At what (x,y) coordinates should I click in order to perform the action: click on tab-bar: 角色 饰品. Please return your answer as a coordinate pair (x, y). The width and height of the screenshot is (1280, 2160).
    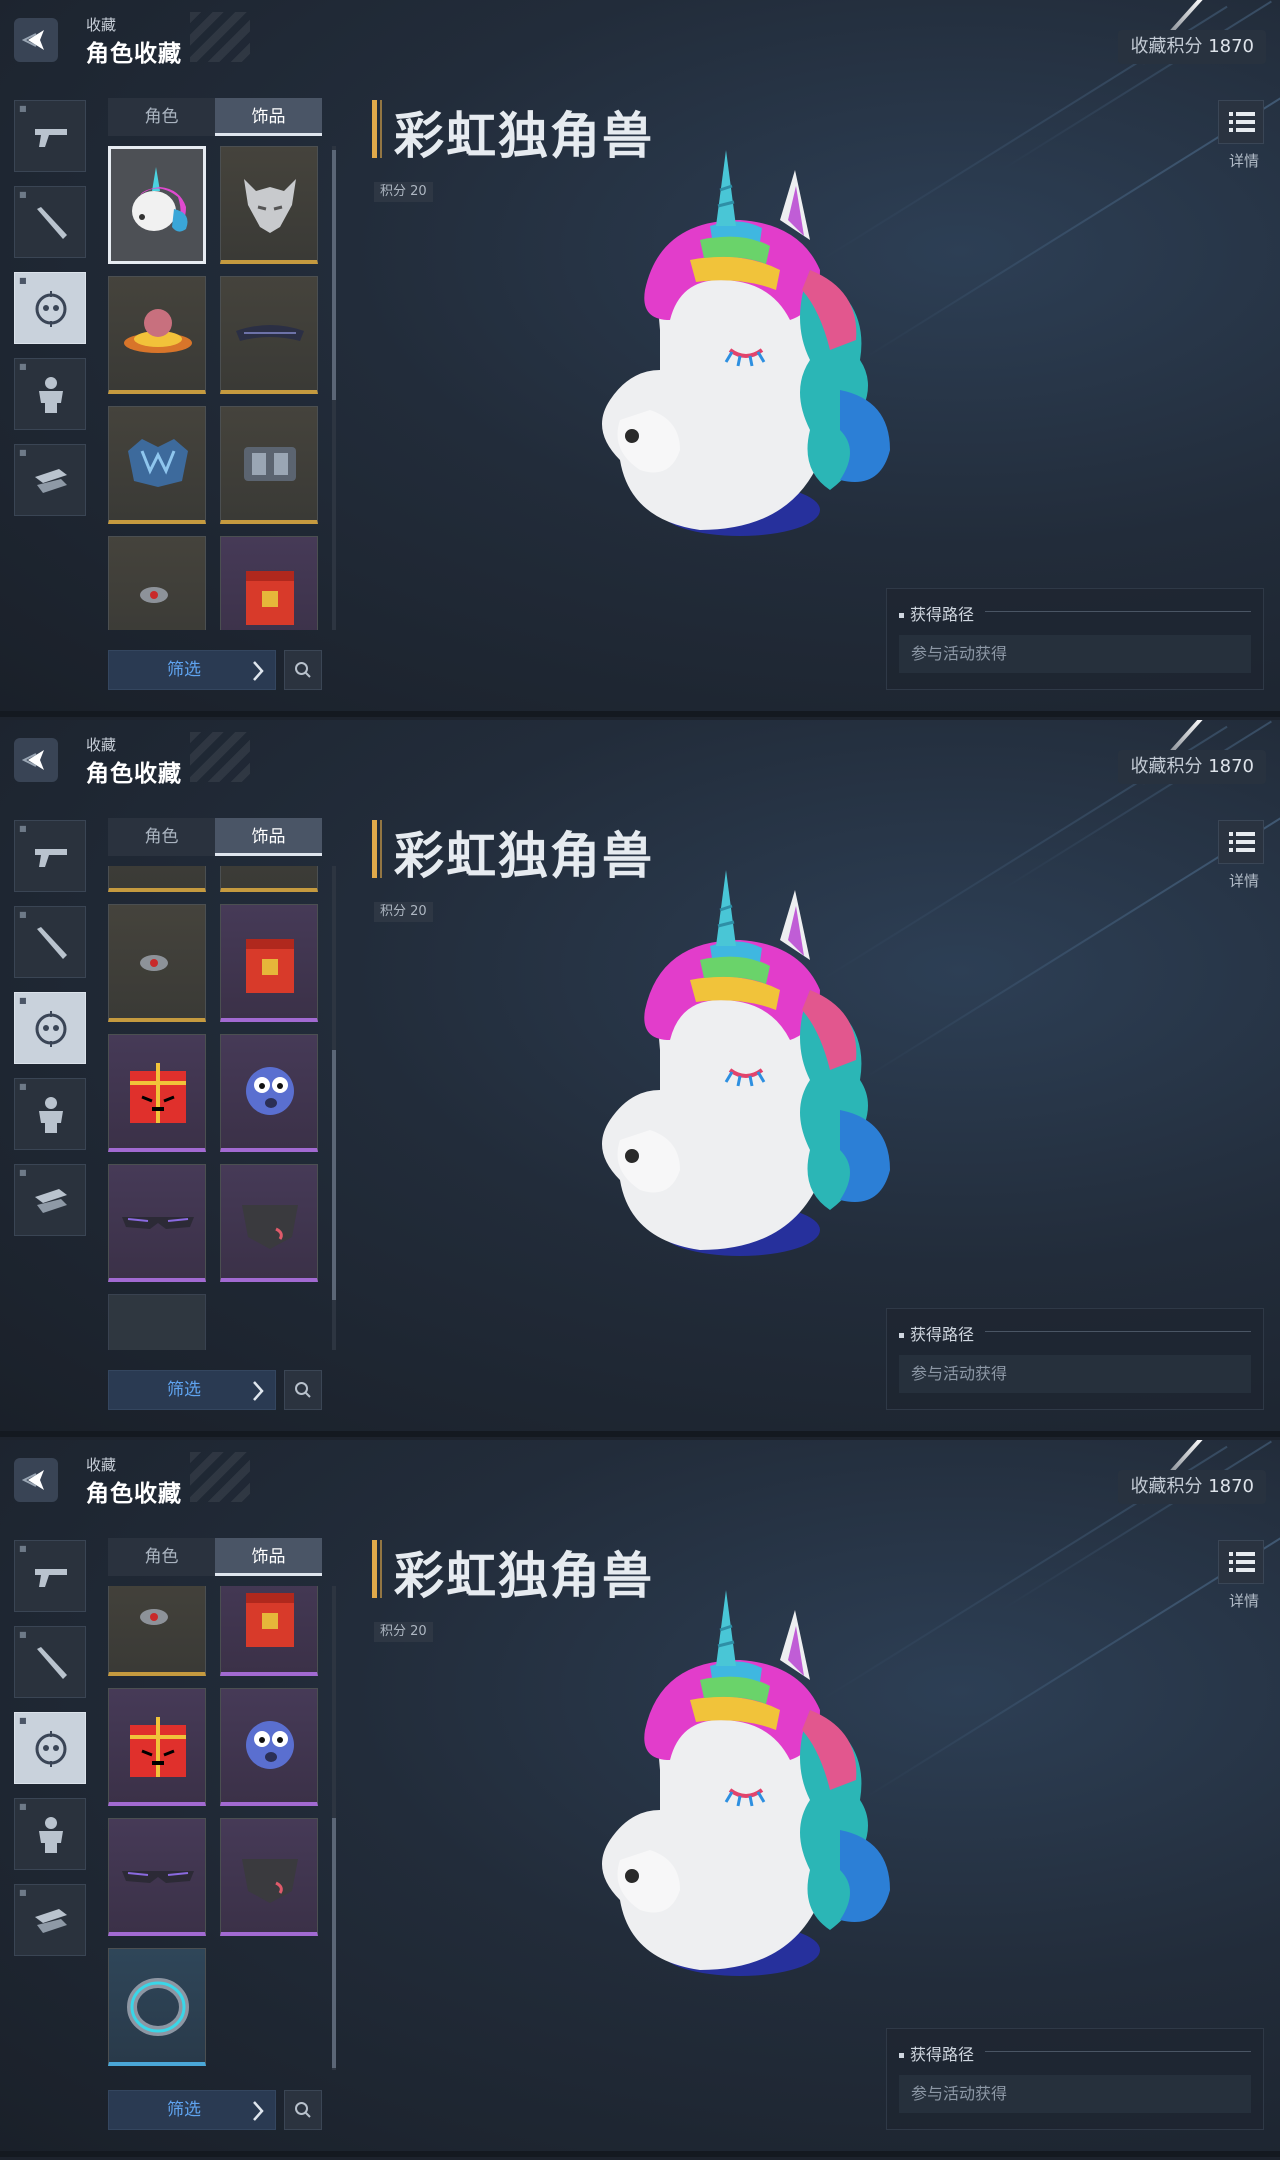
    Looking at the image, I should click on (215, 837).